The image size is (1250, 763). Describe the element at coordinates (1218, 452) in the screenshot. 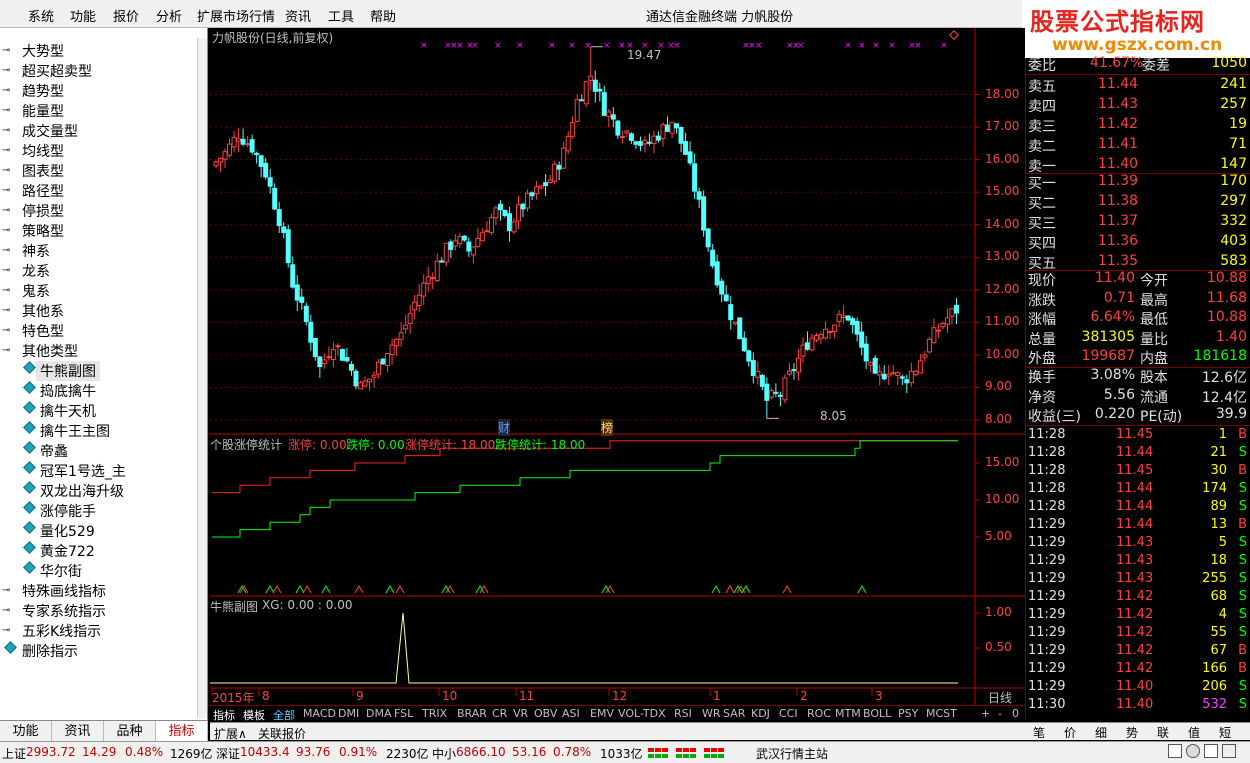

I see `tick-volume: 21` at that location.